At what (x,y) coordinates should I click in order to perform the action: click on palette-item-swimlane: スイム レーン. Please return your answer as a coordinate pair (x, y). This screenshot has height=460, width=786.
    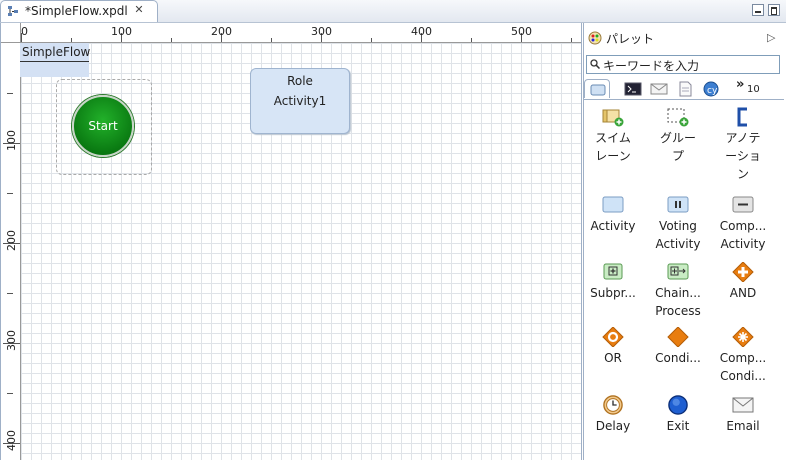
    Looking at the image, I should click on (613, 136).